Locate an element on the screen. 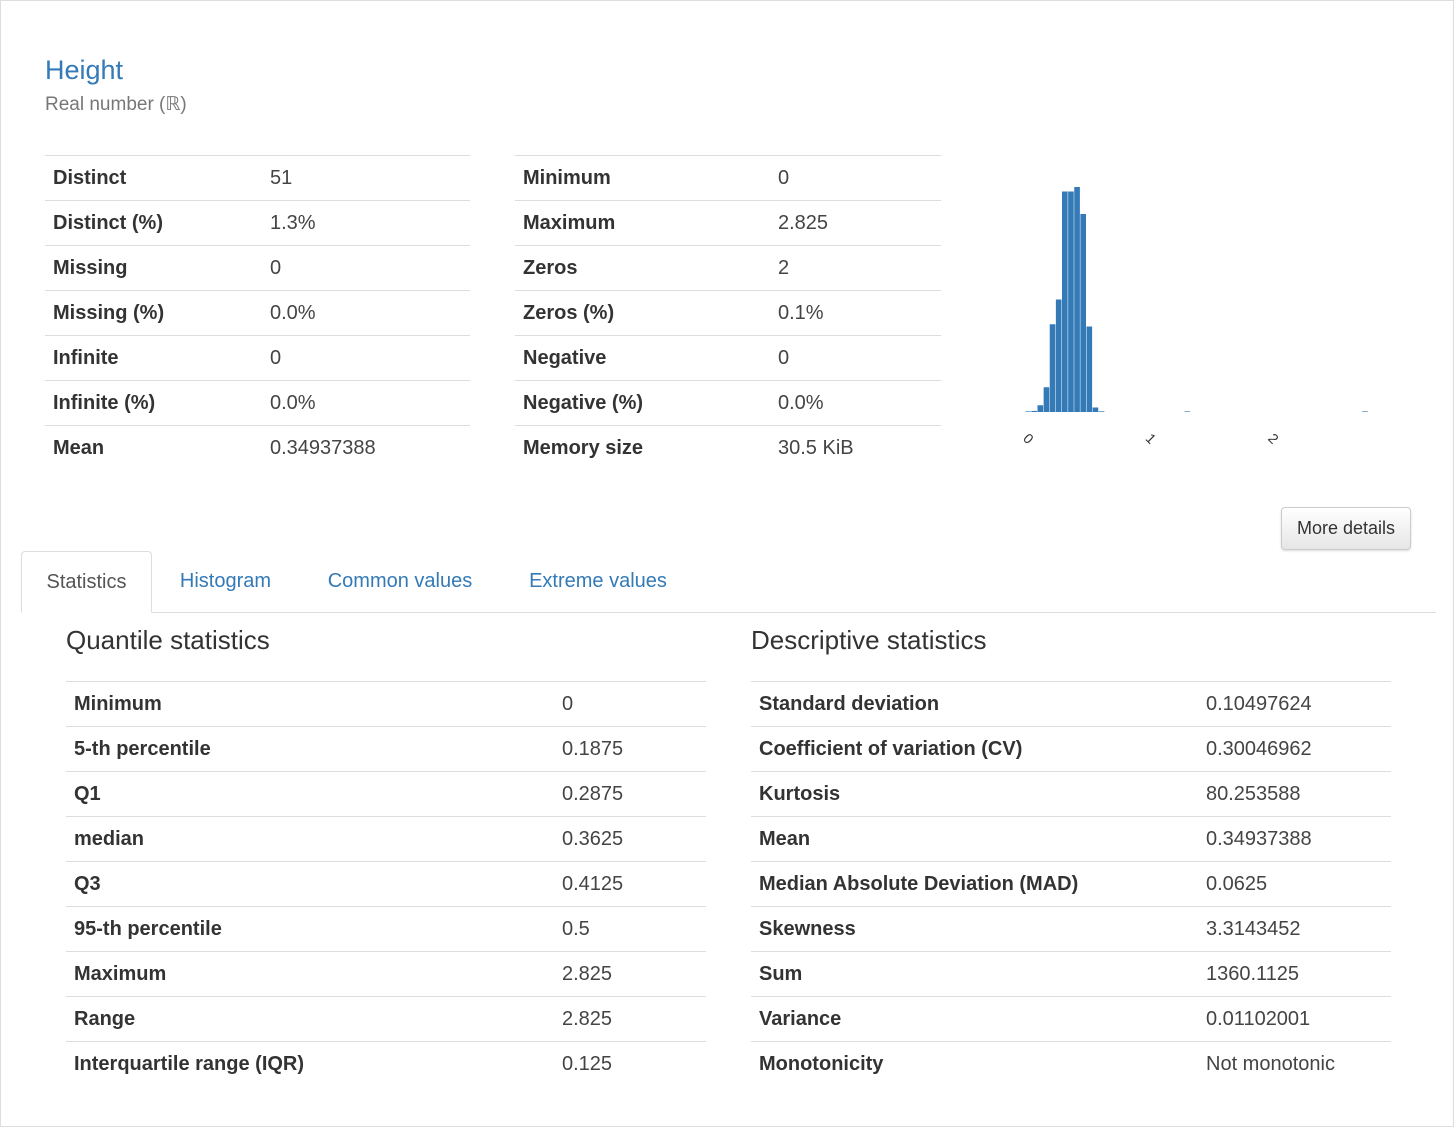  stat-label: Sum is located at coordinates (974, 974).